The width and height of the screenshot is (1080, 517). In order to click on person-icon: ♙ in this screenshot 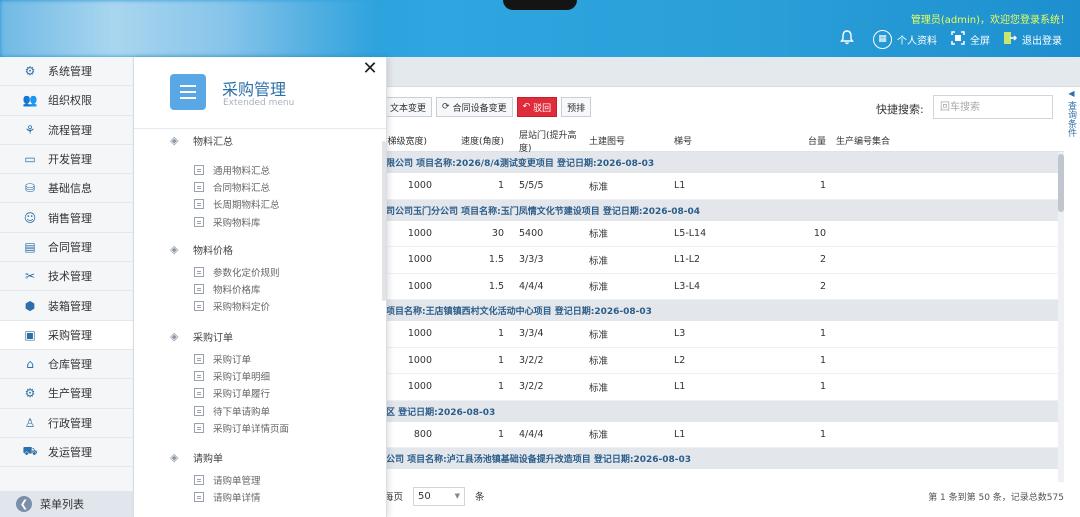, I will do `click(30, 422)`.